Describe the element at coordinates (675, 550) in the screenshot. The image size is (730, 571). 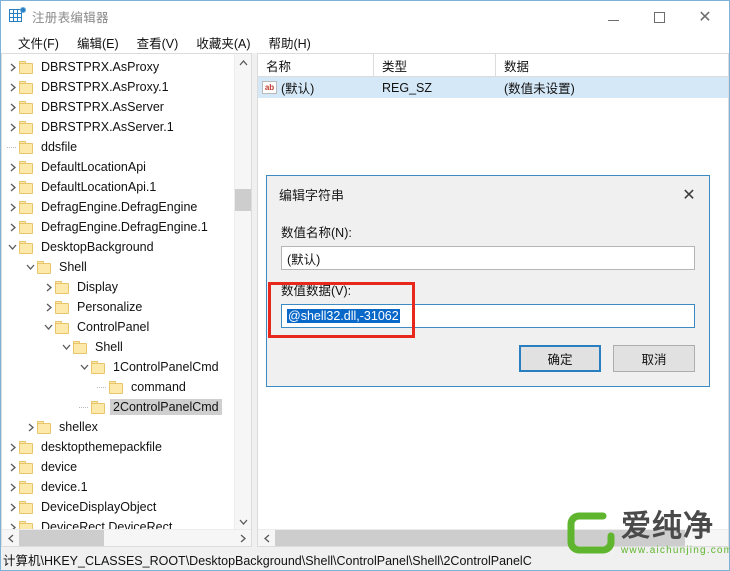
I see `watermark-url: www.aichunjing.com` at that location.